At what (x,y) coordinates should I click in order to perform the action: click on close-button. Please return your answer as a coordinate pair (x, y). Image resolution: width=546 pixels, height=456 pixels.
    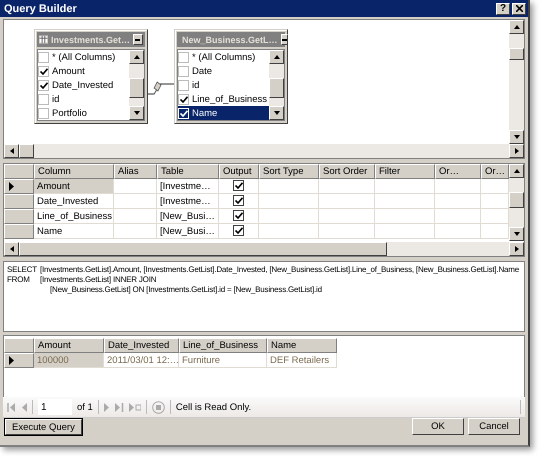
    Looking at the image, I should click on (519, 8).